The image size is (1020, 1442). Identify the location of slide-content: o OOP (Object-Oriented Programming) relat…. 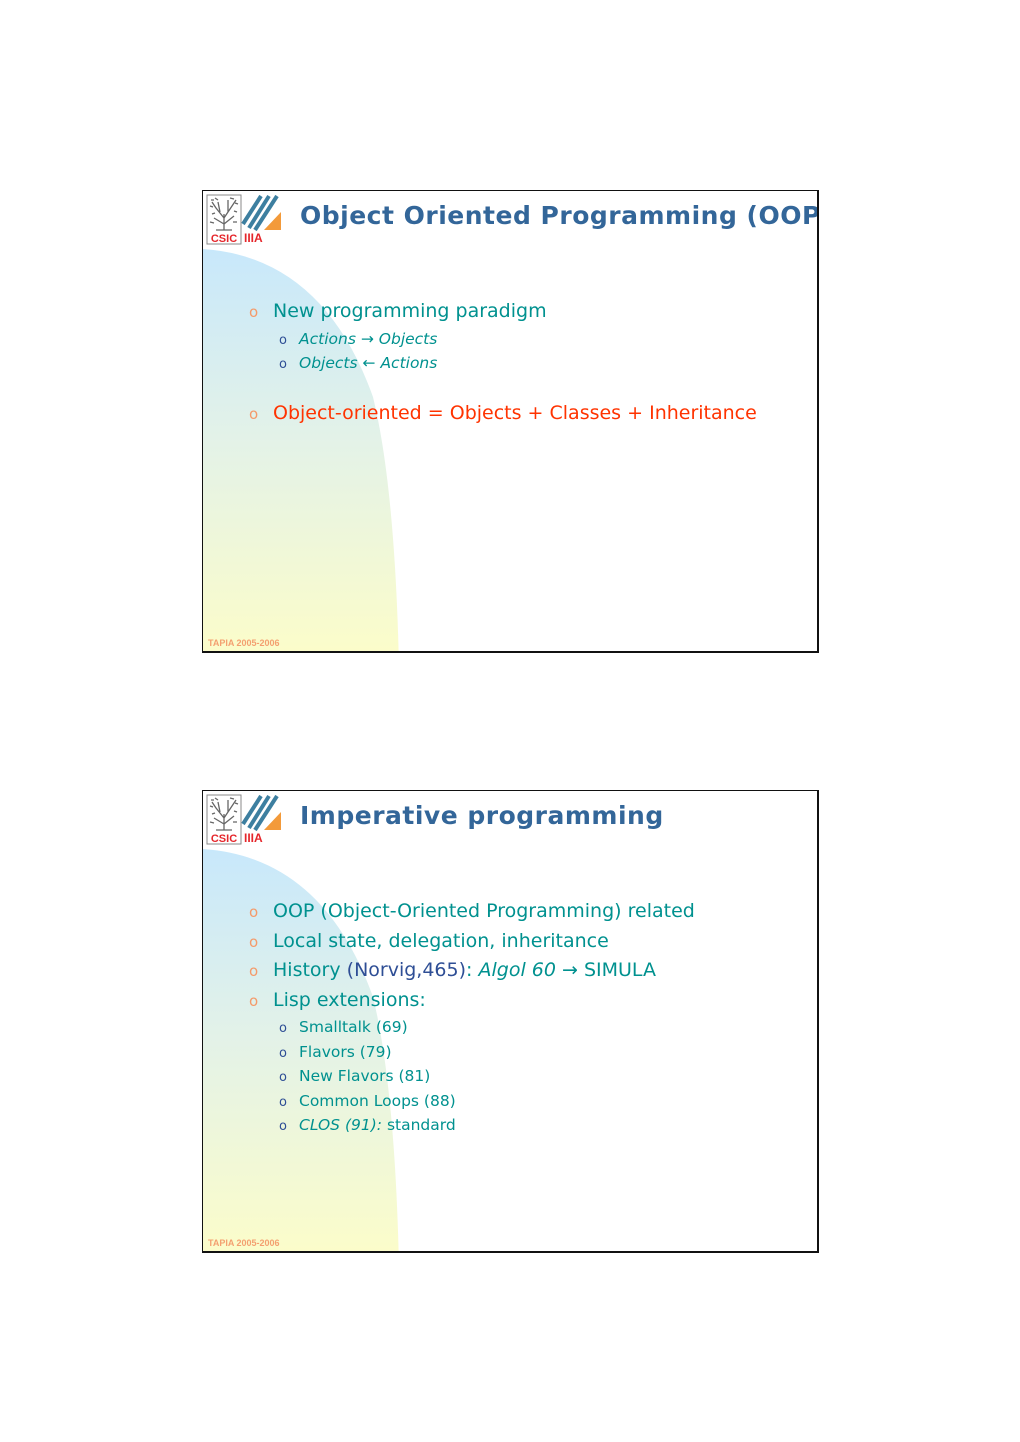
(528, 1017).